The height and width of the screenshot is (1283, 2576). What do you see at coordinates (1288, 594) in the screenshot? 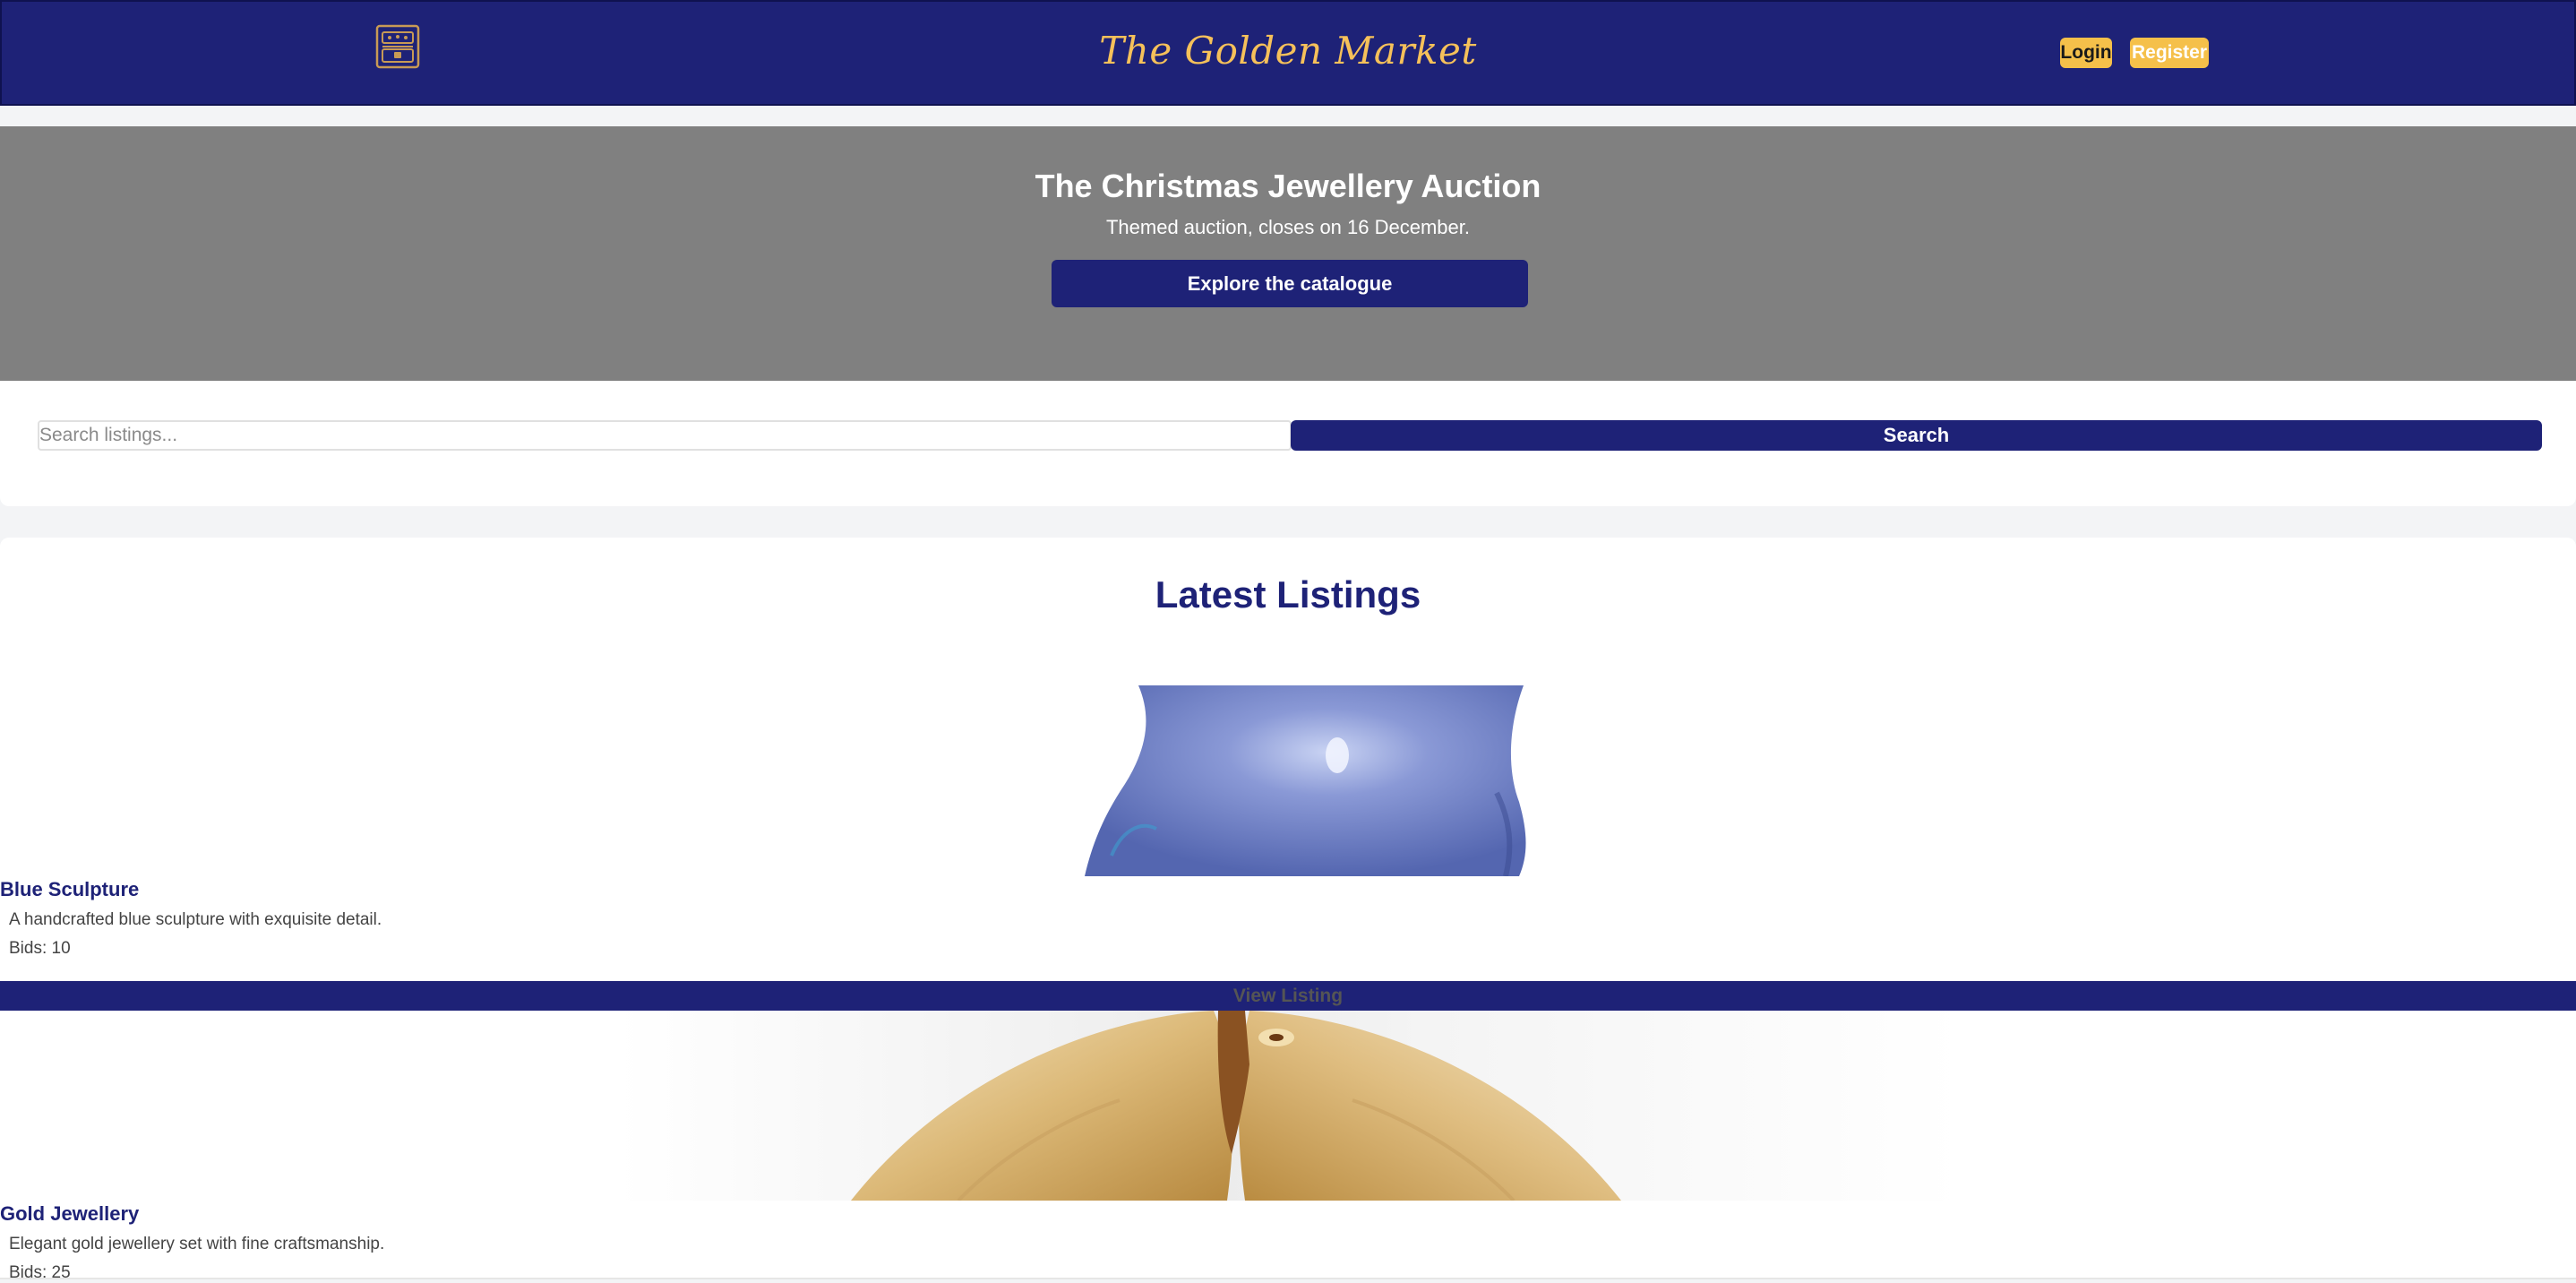
I see `listings-title: Latest Listings` at bounding box center [1288, 594].